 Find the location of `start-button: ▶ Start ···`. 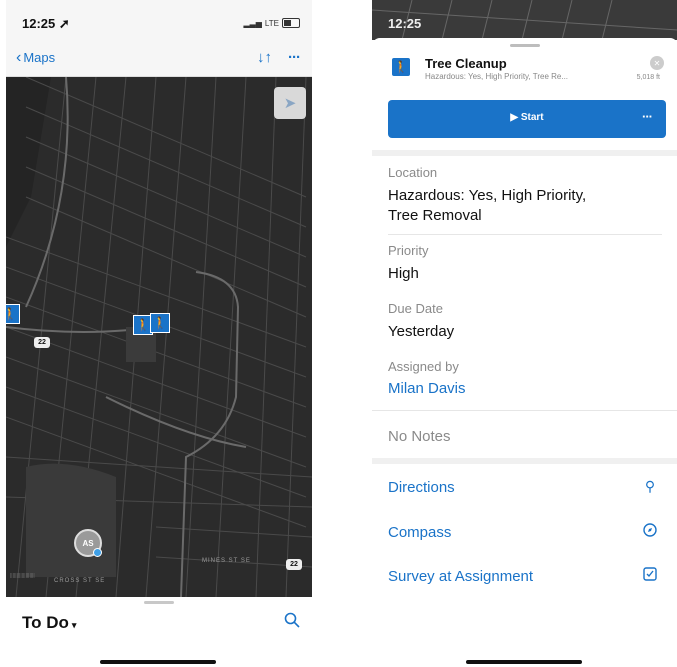

start-button: ▶ Start ··· is located at coordinates (527, 119).